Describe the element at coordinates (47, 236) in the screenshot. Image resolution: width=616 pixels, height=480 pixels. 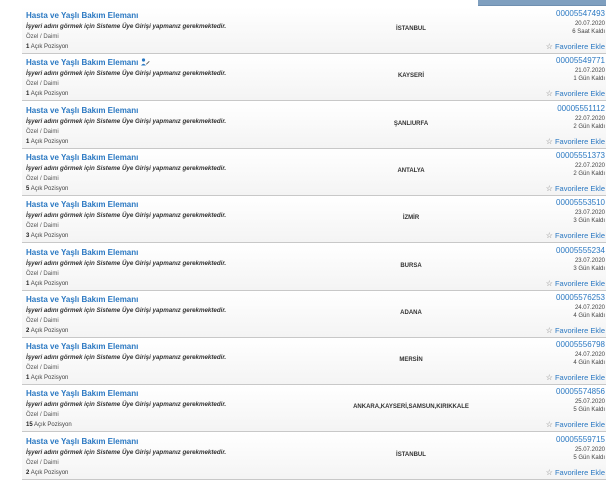
I see `open-positions: 3 Açık Pozisyon` at that location.